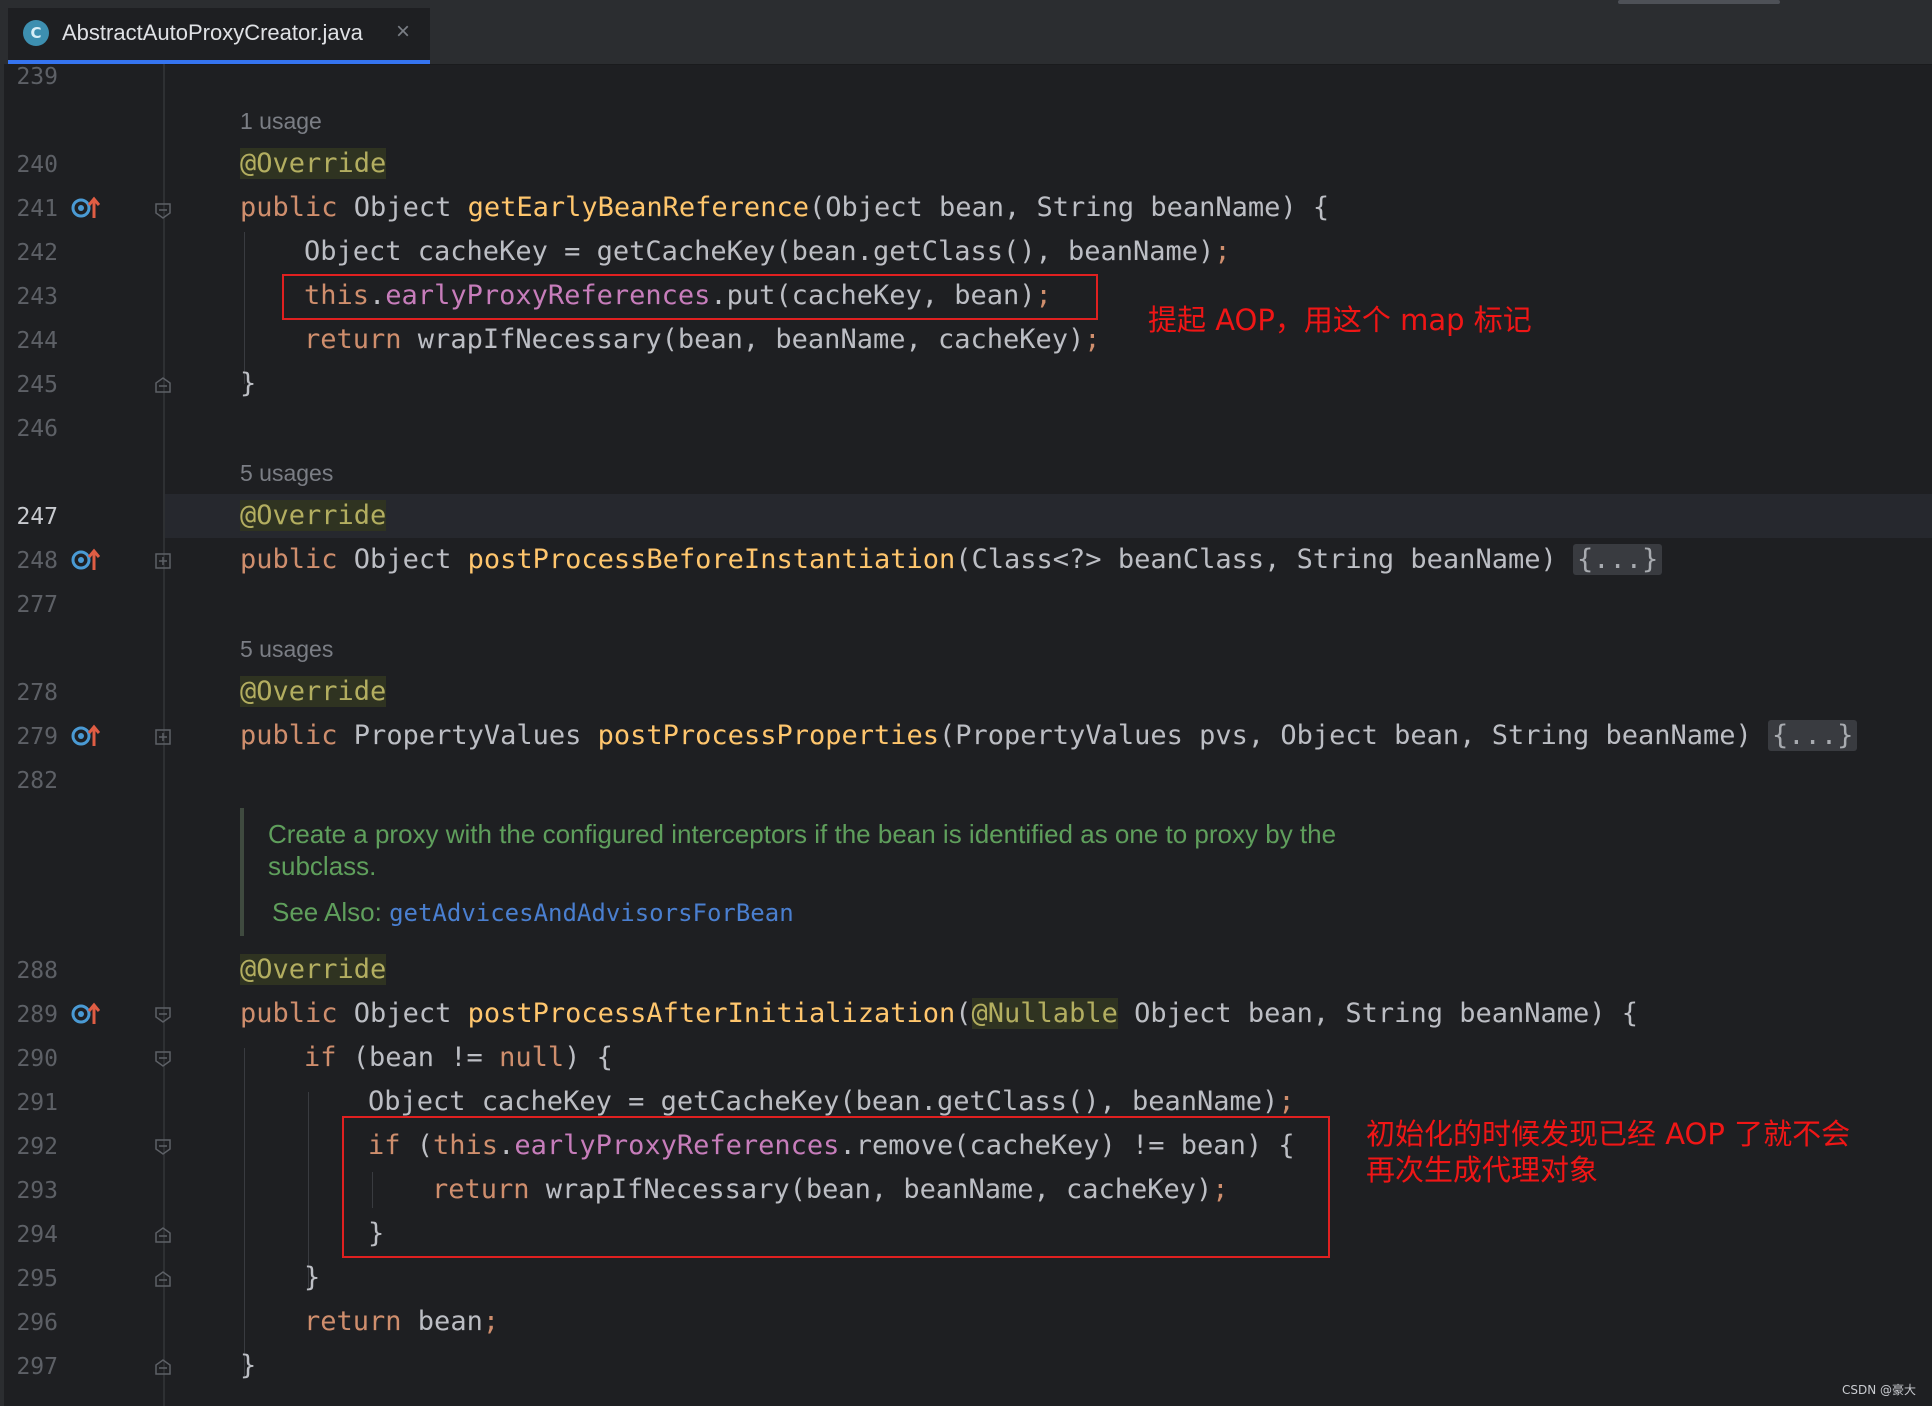 The width and height of the screenshot is (1932, 1406). I want to click on code-line-240: @Override, so click(313, 164).